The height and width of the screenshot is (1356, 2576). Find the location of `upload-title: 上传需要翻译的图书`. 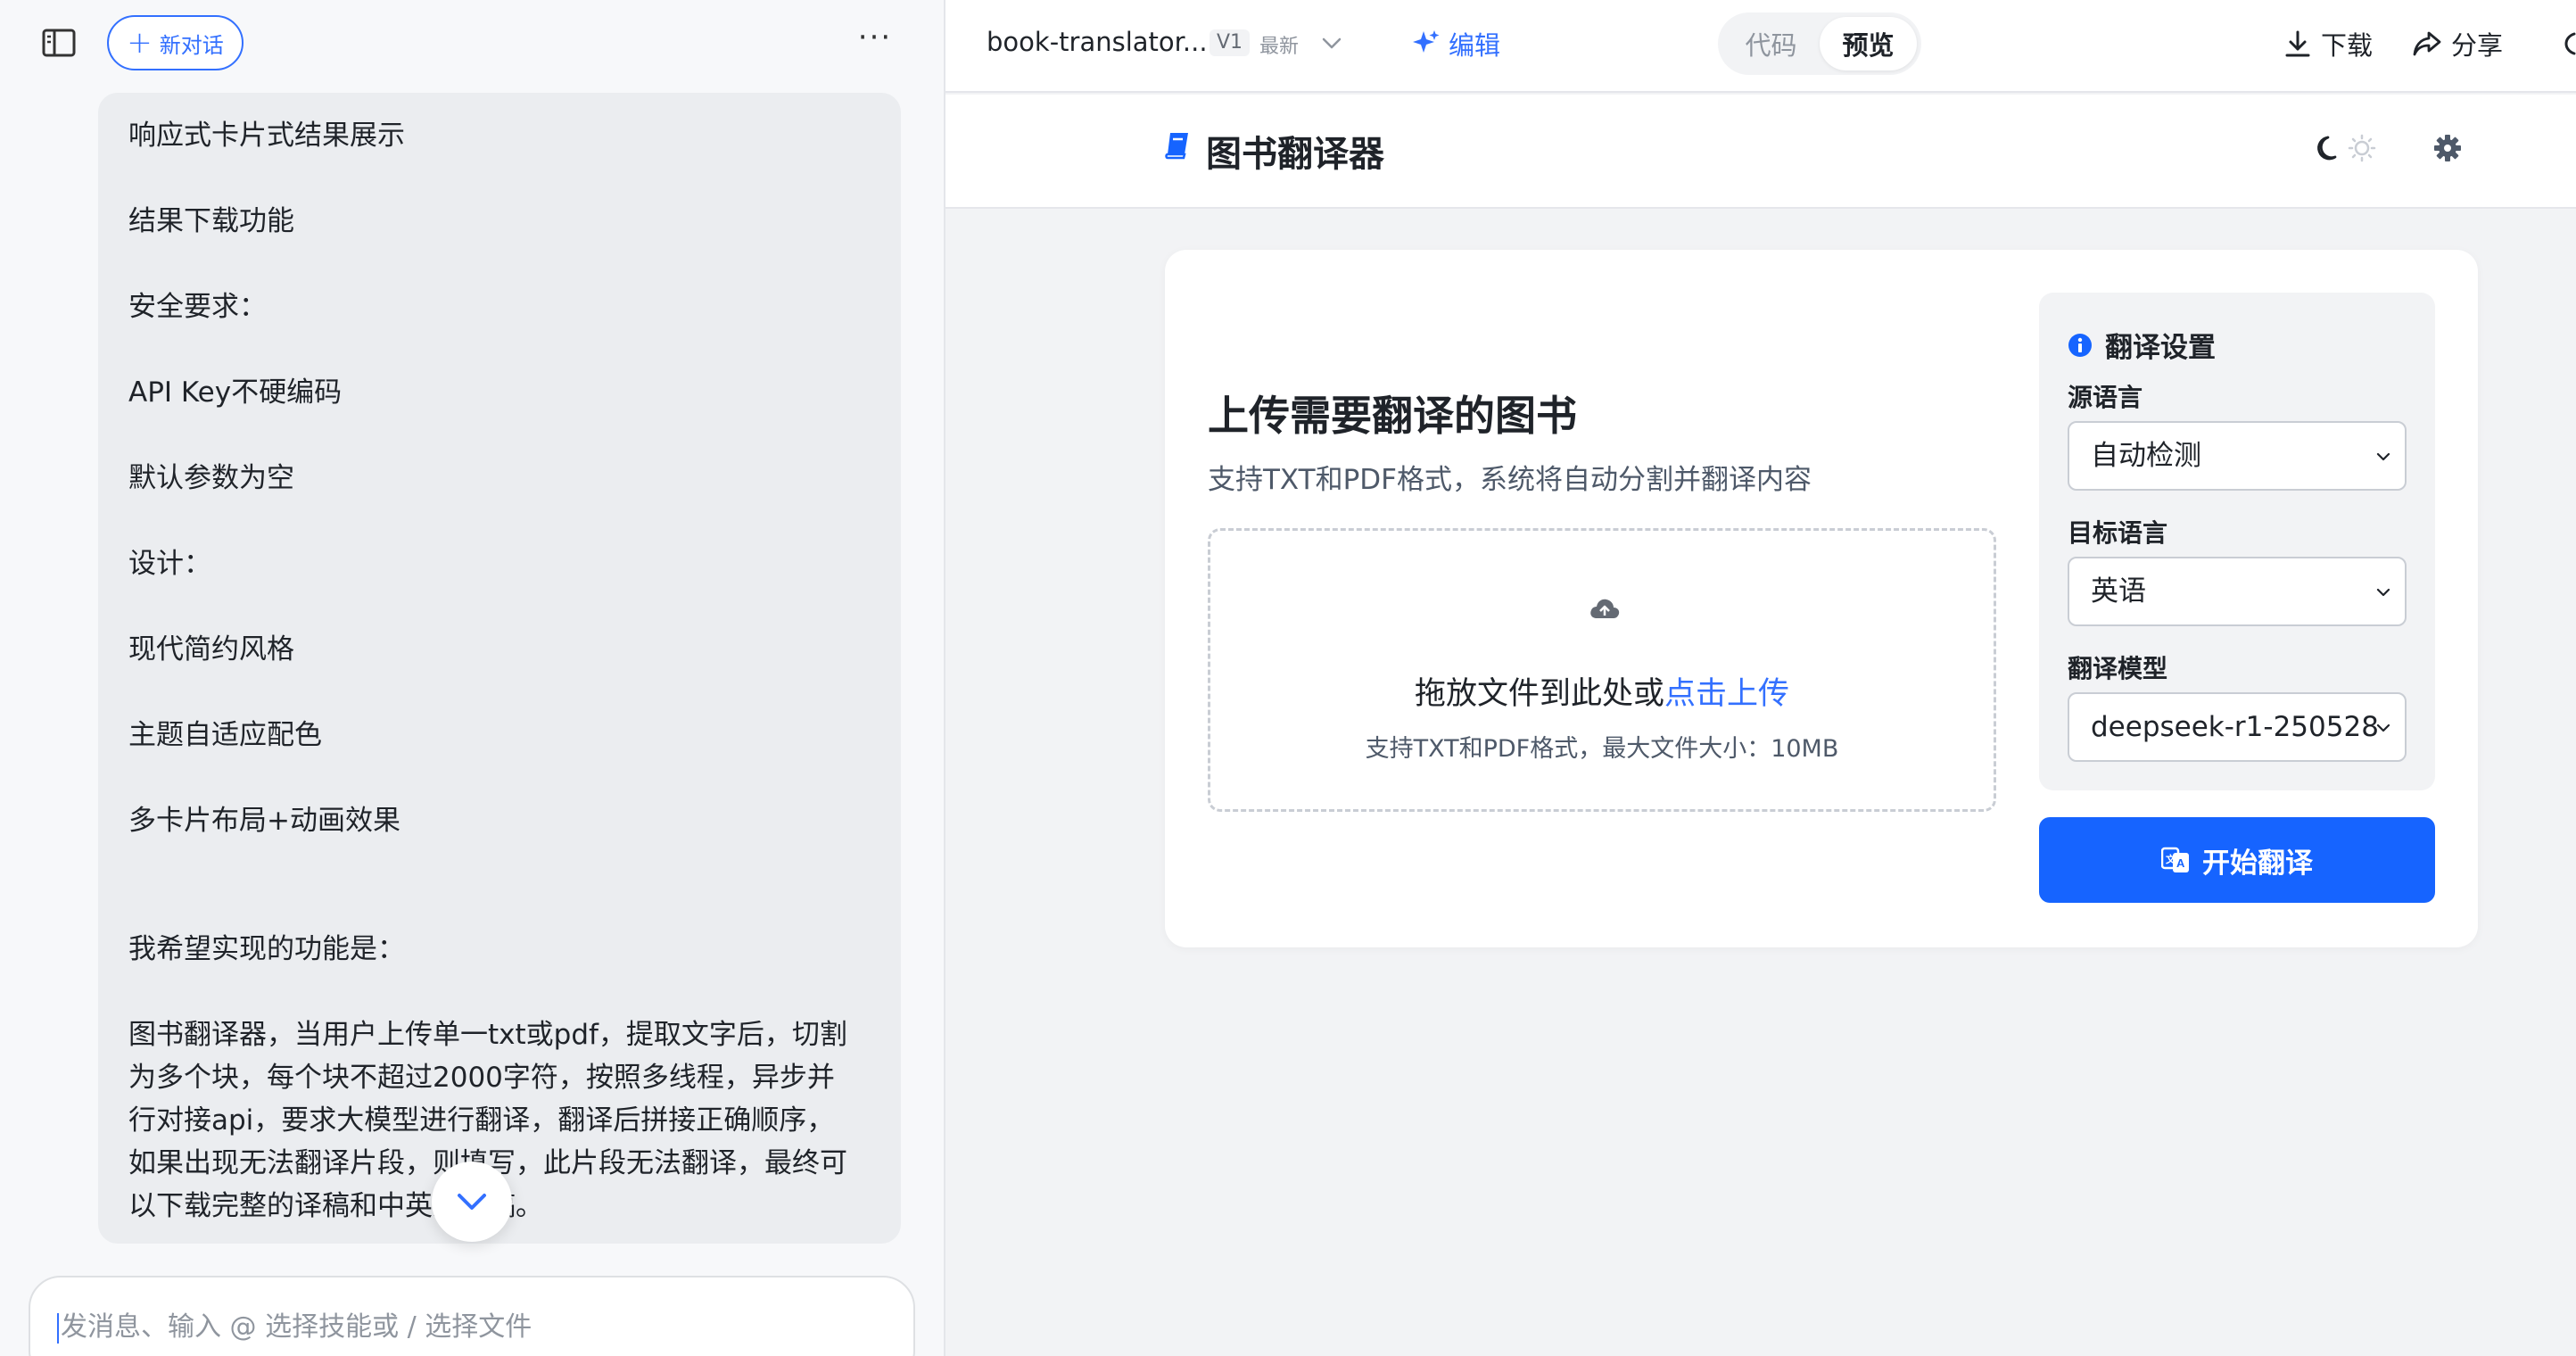

upload-title: 上传需要翻译的图书 is located at coordinates (1393, 416).